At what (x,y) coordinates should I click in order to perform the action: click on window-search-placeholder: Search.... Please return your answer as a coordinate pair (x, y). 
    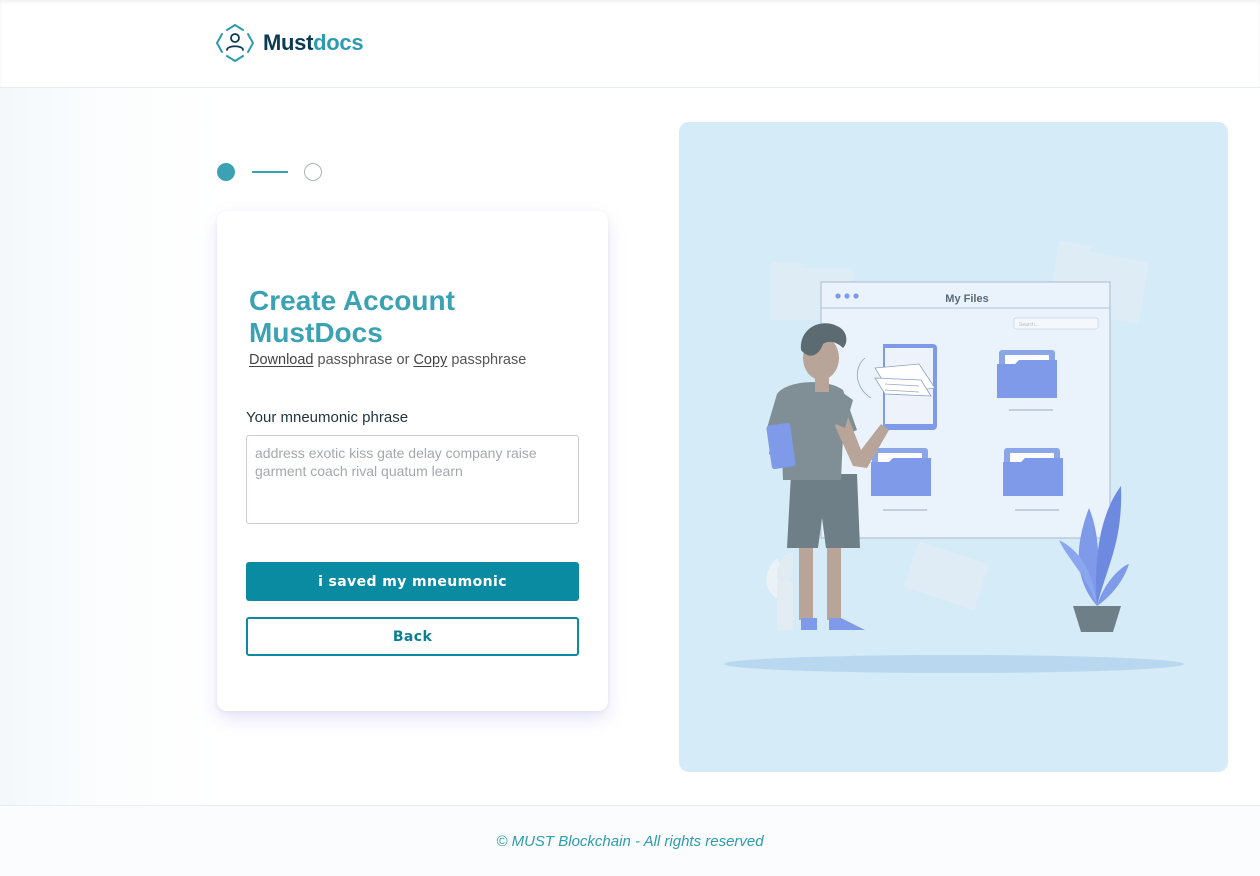
    Looking at the image, I should click on (1029, 325).